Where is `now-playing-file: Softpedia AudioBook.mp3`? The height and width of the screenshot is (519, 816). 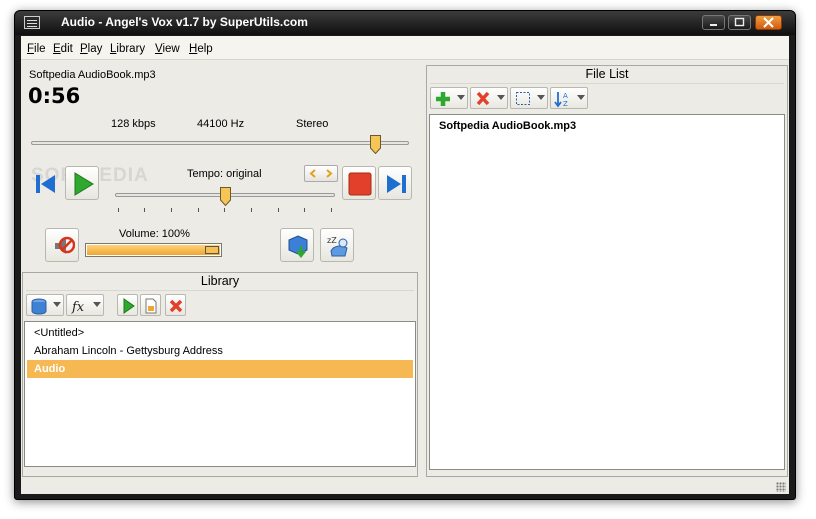
now-playing-file: Softpedia AudioBook.mp3 is located at coordinates (92, 75).